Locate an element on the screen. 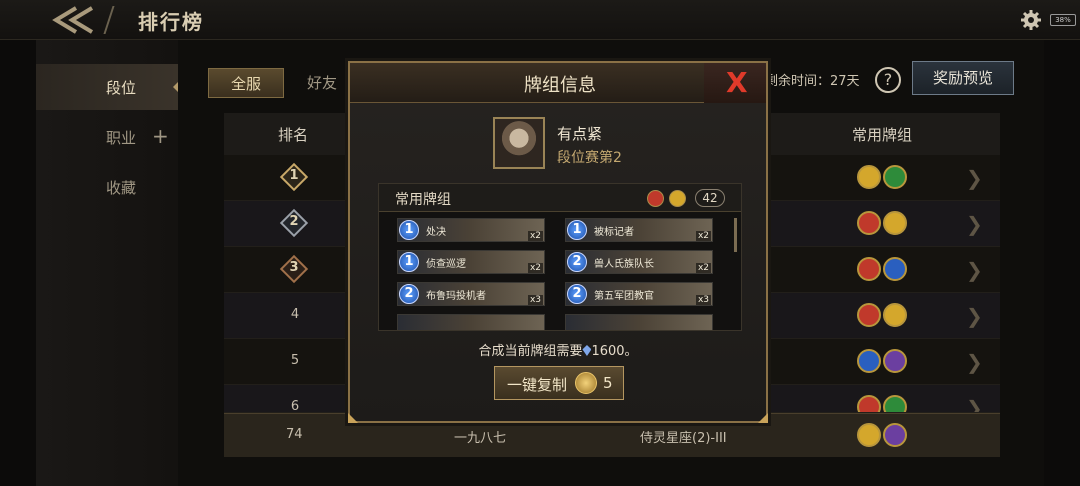  card-item: 2 布鲁玛投机者 x3 is located at coordinates (471, 294).